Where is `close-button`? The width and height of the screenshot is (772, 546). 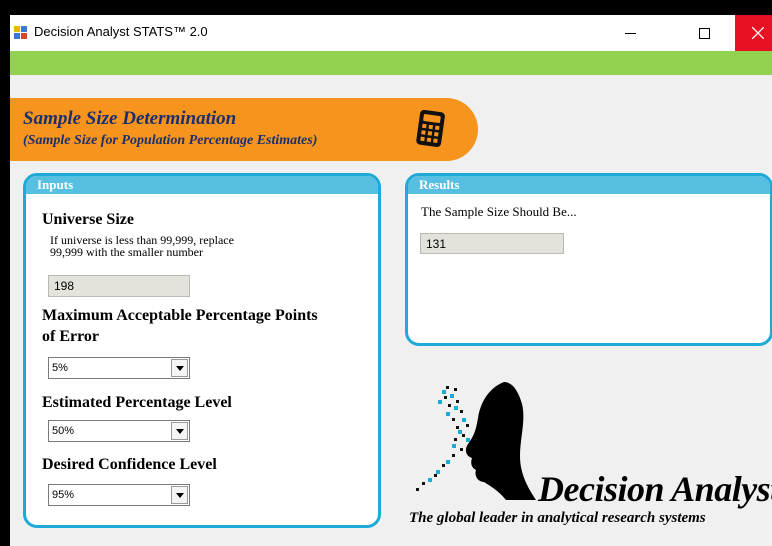
close-button is located at coordinates (753, 33).